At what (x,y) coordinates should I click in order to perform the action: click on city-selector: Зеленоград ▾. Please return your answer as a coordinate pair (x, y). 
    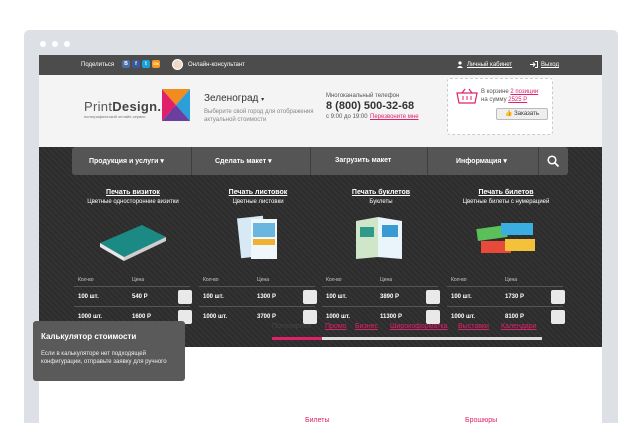
    Looking at the image, I should click on (234, 98).